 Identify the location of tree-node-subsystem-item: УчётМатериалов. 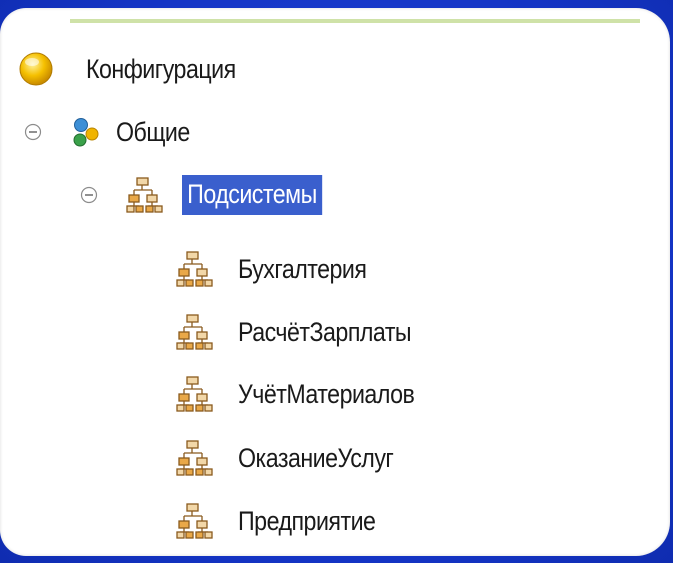
(309, 394).